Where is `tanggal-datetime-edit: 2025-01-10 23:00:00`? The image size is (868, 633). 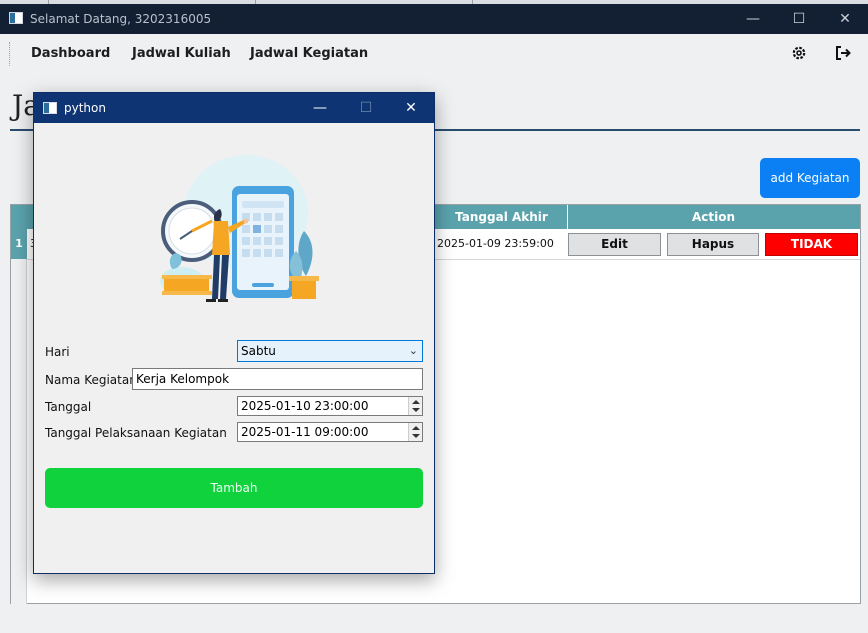
tanggal-datetime-edit: 2025-01-10 23:00:00 is located at coordinates (330, 406).